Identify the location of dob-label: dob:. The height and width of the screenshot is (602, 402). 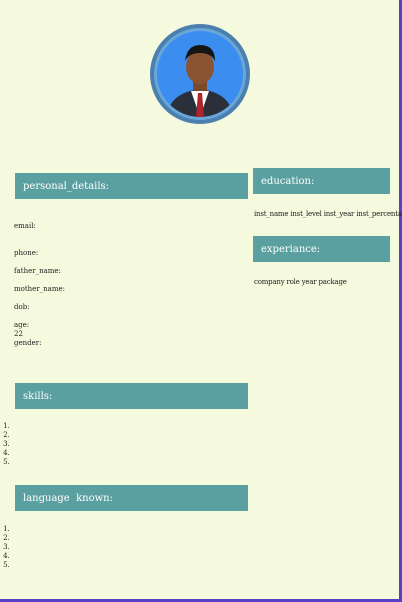
(22, 307).